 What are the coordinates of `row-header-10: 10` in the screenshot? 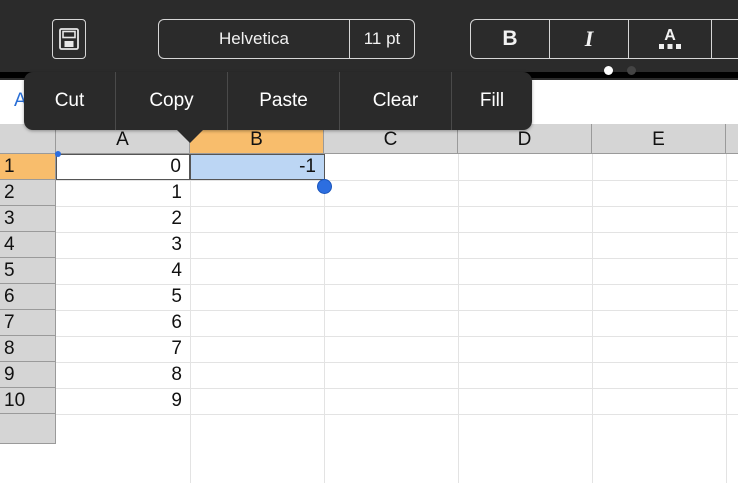 It's located at (28, 401).